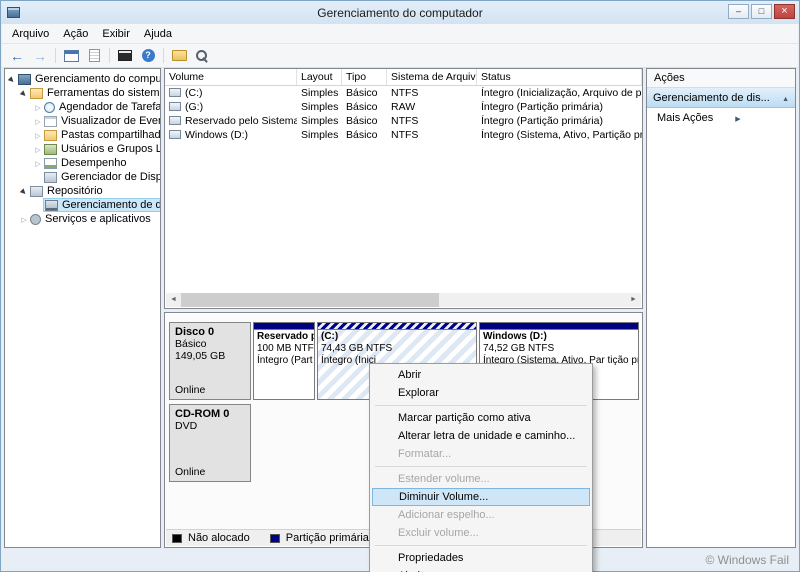  I want to click on titlebar: Gerenciamento do computador, so click(400, 12).